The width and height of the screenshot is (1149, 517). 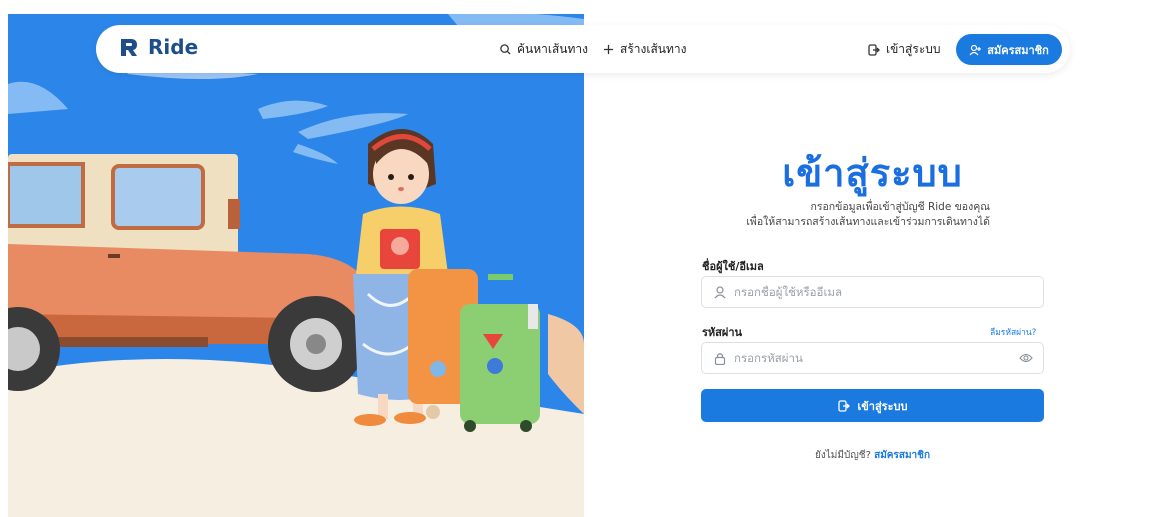 What do you see at coordinates (1018, 50) in the screenshot?
I see `signup-button-label: สมัครสมาชิก` at bounding box center [1018, 50].